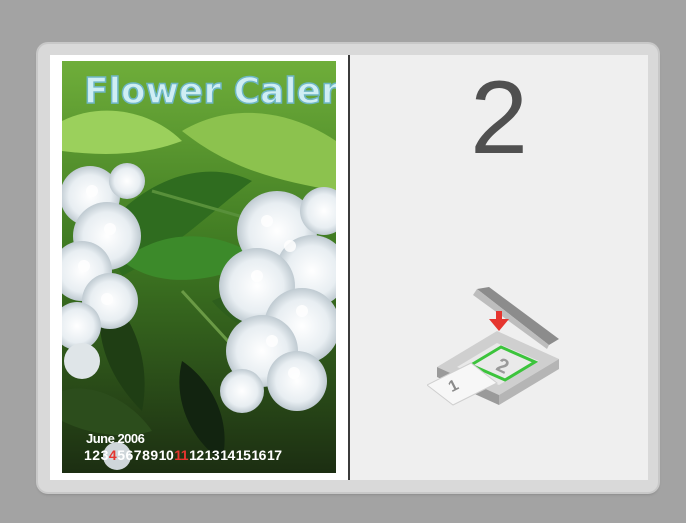 Image resolution: width=686 pixels, height=523 pixels. Describe the element at coordinates (243, 455) in the screenshot. I see `calendar-day: 15` at that location.